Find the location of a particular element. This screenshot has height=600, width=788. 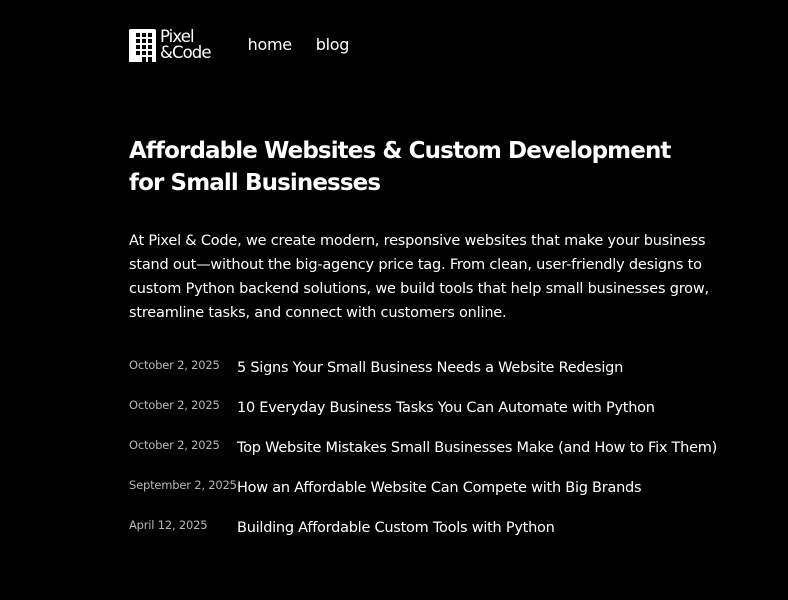

site-logo: Pixel &Code is located at coordinates (170, 45).